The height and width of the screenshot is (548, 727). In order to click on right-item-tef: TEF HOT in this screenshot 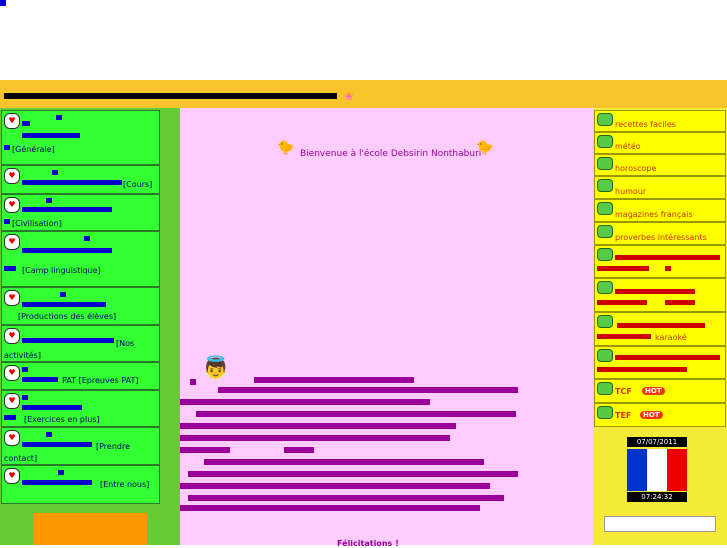, I will do `click(660, 415)`.